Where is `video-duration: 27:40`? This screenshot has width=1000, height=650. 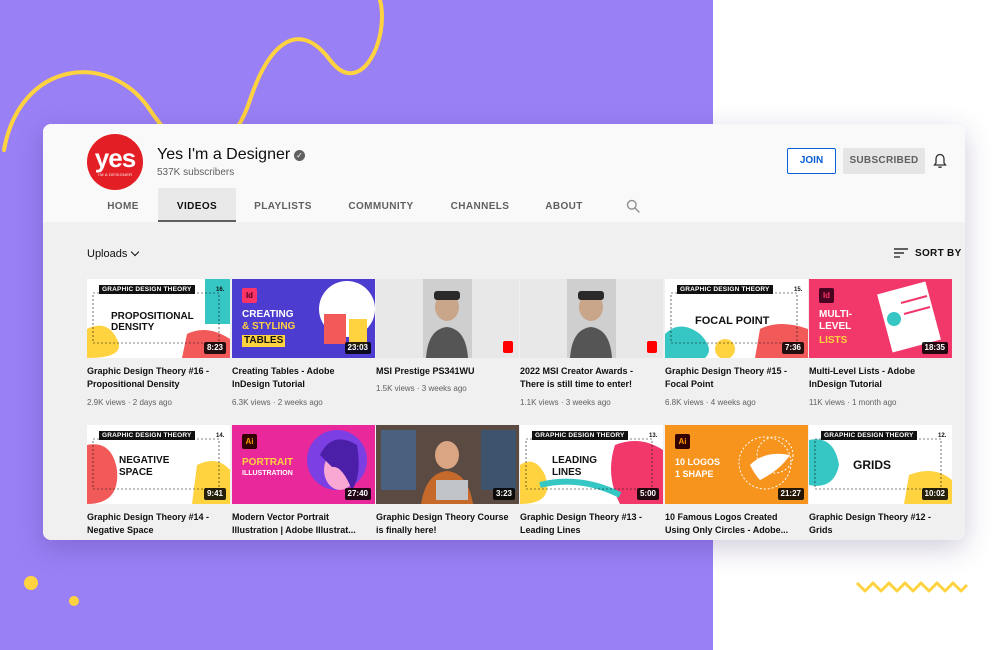 video-duration: 27:40 is located at coordinates (357, 494).